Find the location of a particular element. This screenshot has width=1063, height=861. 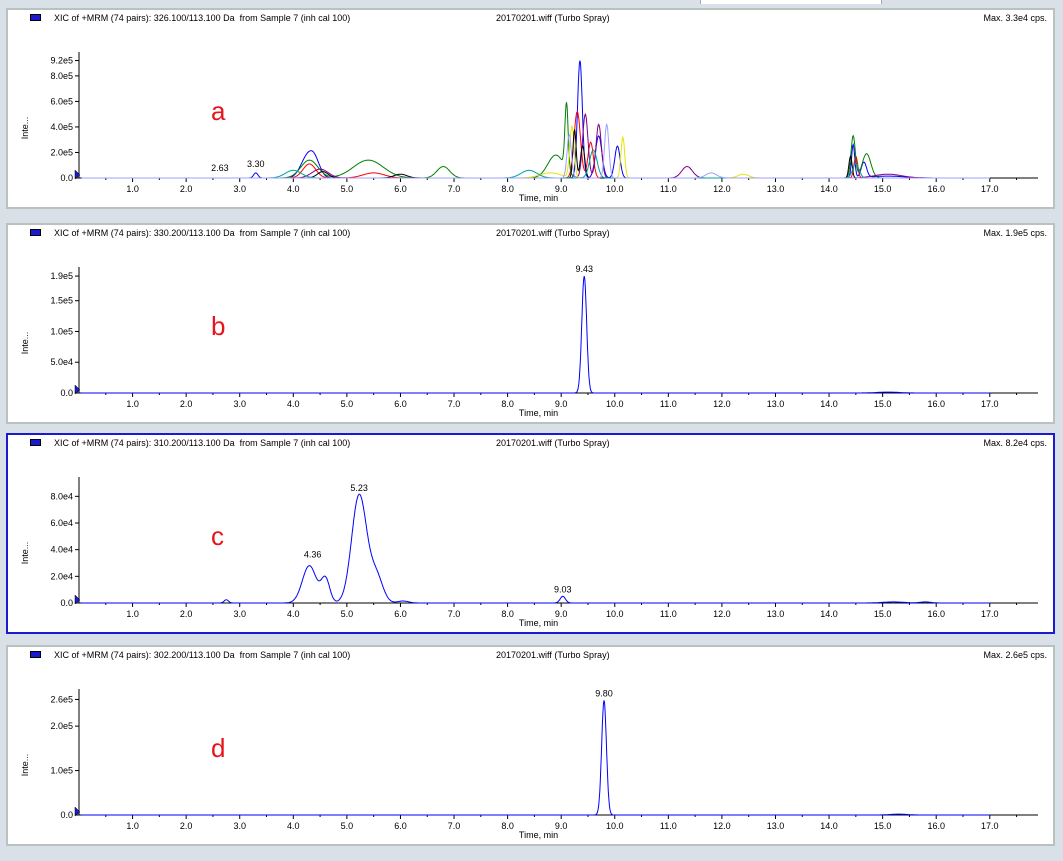

peak-label: 3.30 is located at coordinates (256, 164).